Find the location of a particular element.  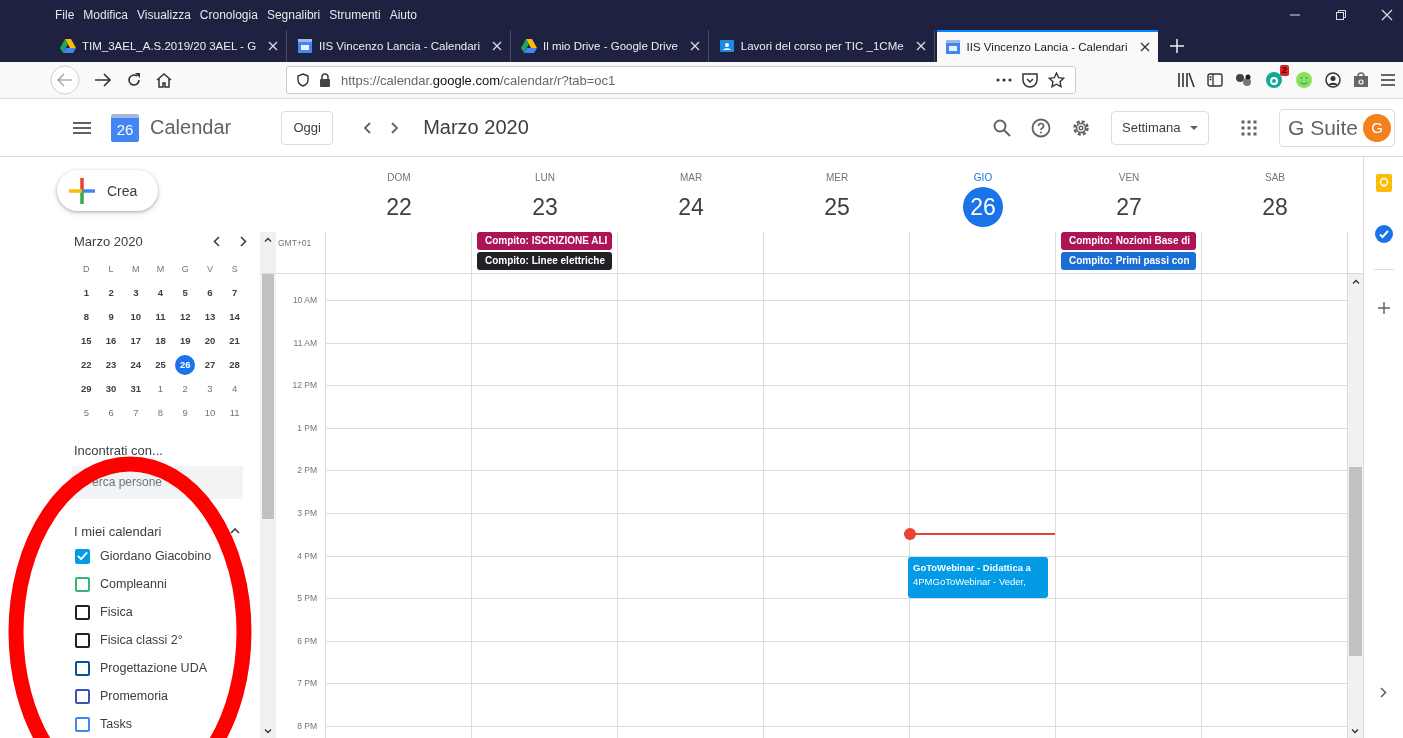

menu-item: Visualizza is located at coordinates (164, 15).